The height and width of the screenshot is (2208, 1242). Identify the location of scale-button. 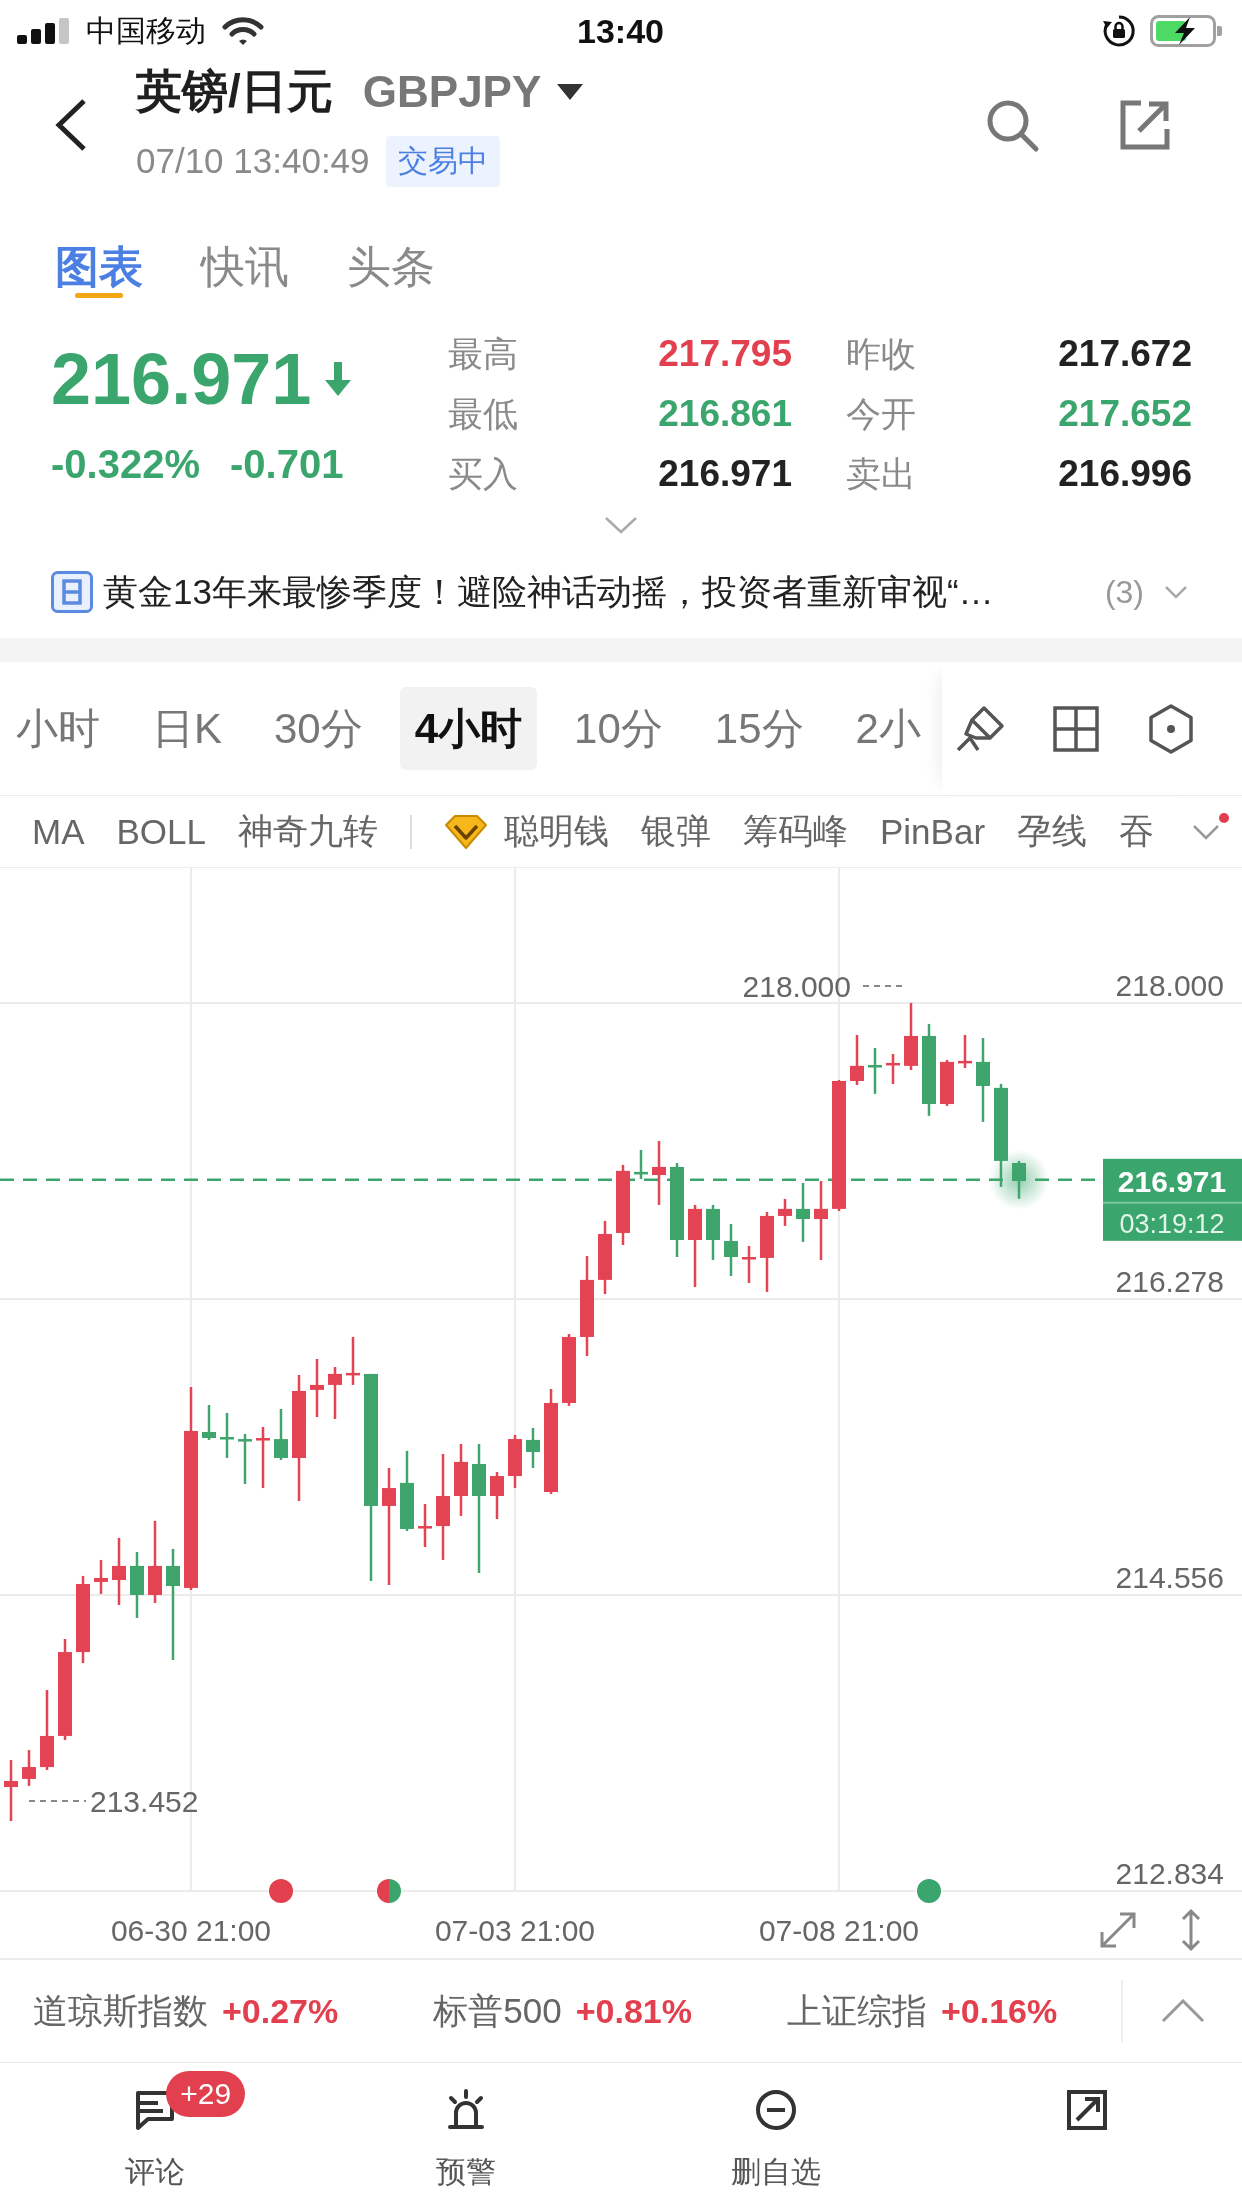
(1191, 1930).